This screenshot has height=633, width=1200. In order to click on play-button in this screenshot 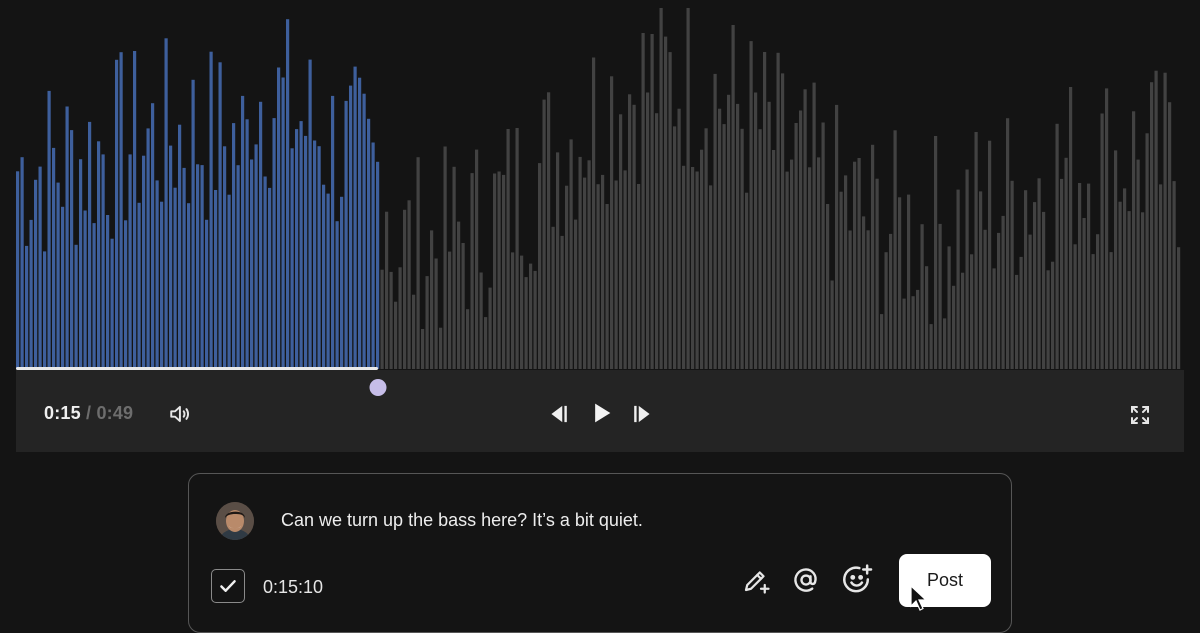, I will do `click(601, 413)`.